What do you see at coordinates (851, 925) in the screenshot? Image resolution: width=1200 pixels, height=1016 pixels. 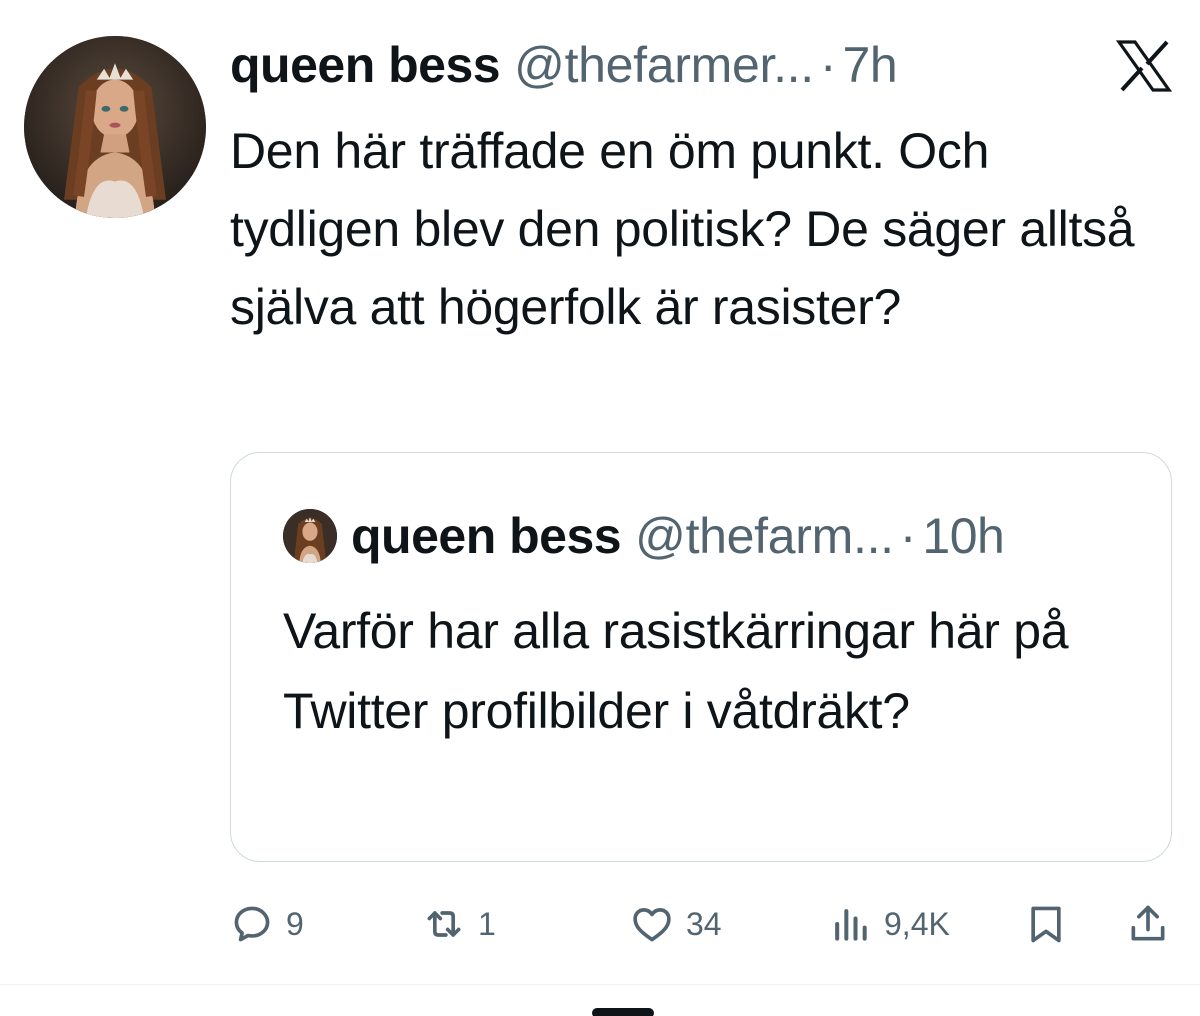 I see `views-chart-icon` at bounding box center [851, 925].